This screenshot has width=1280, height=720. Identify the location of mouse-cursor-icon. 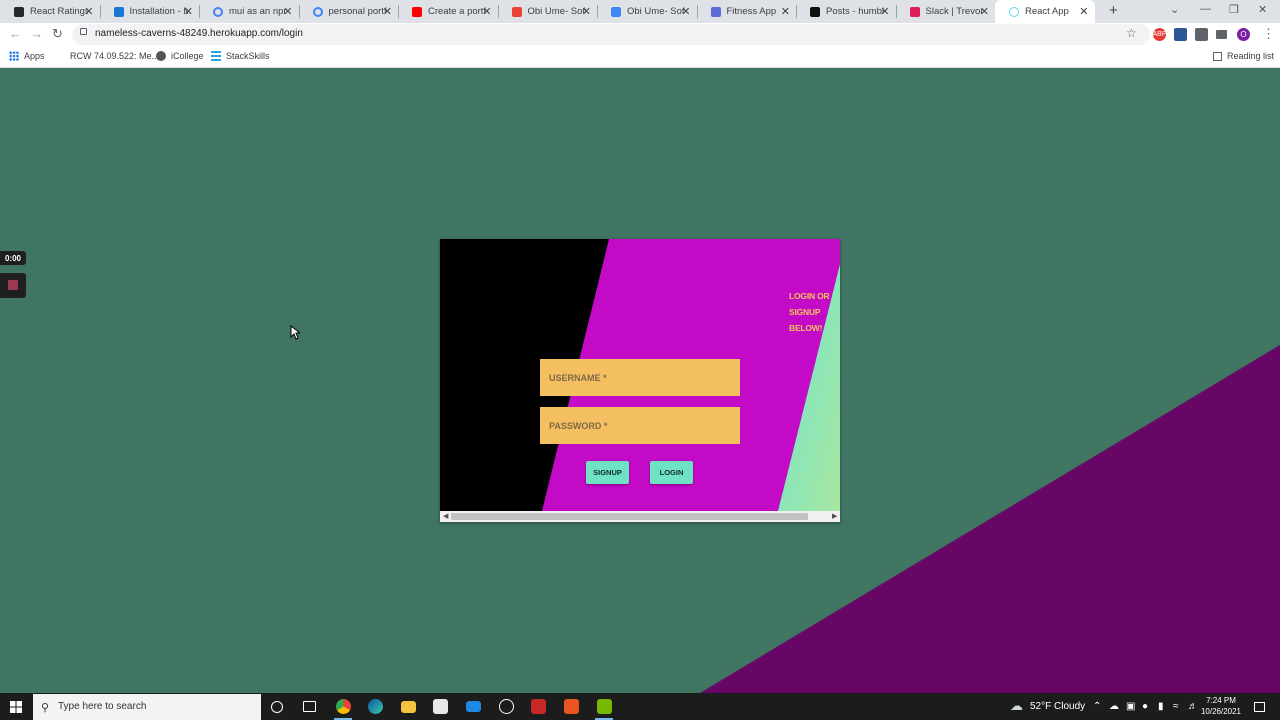
(295, 332).